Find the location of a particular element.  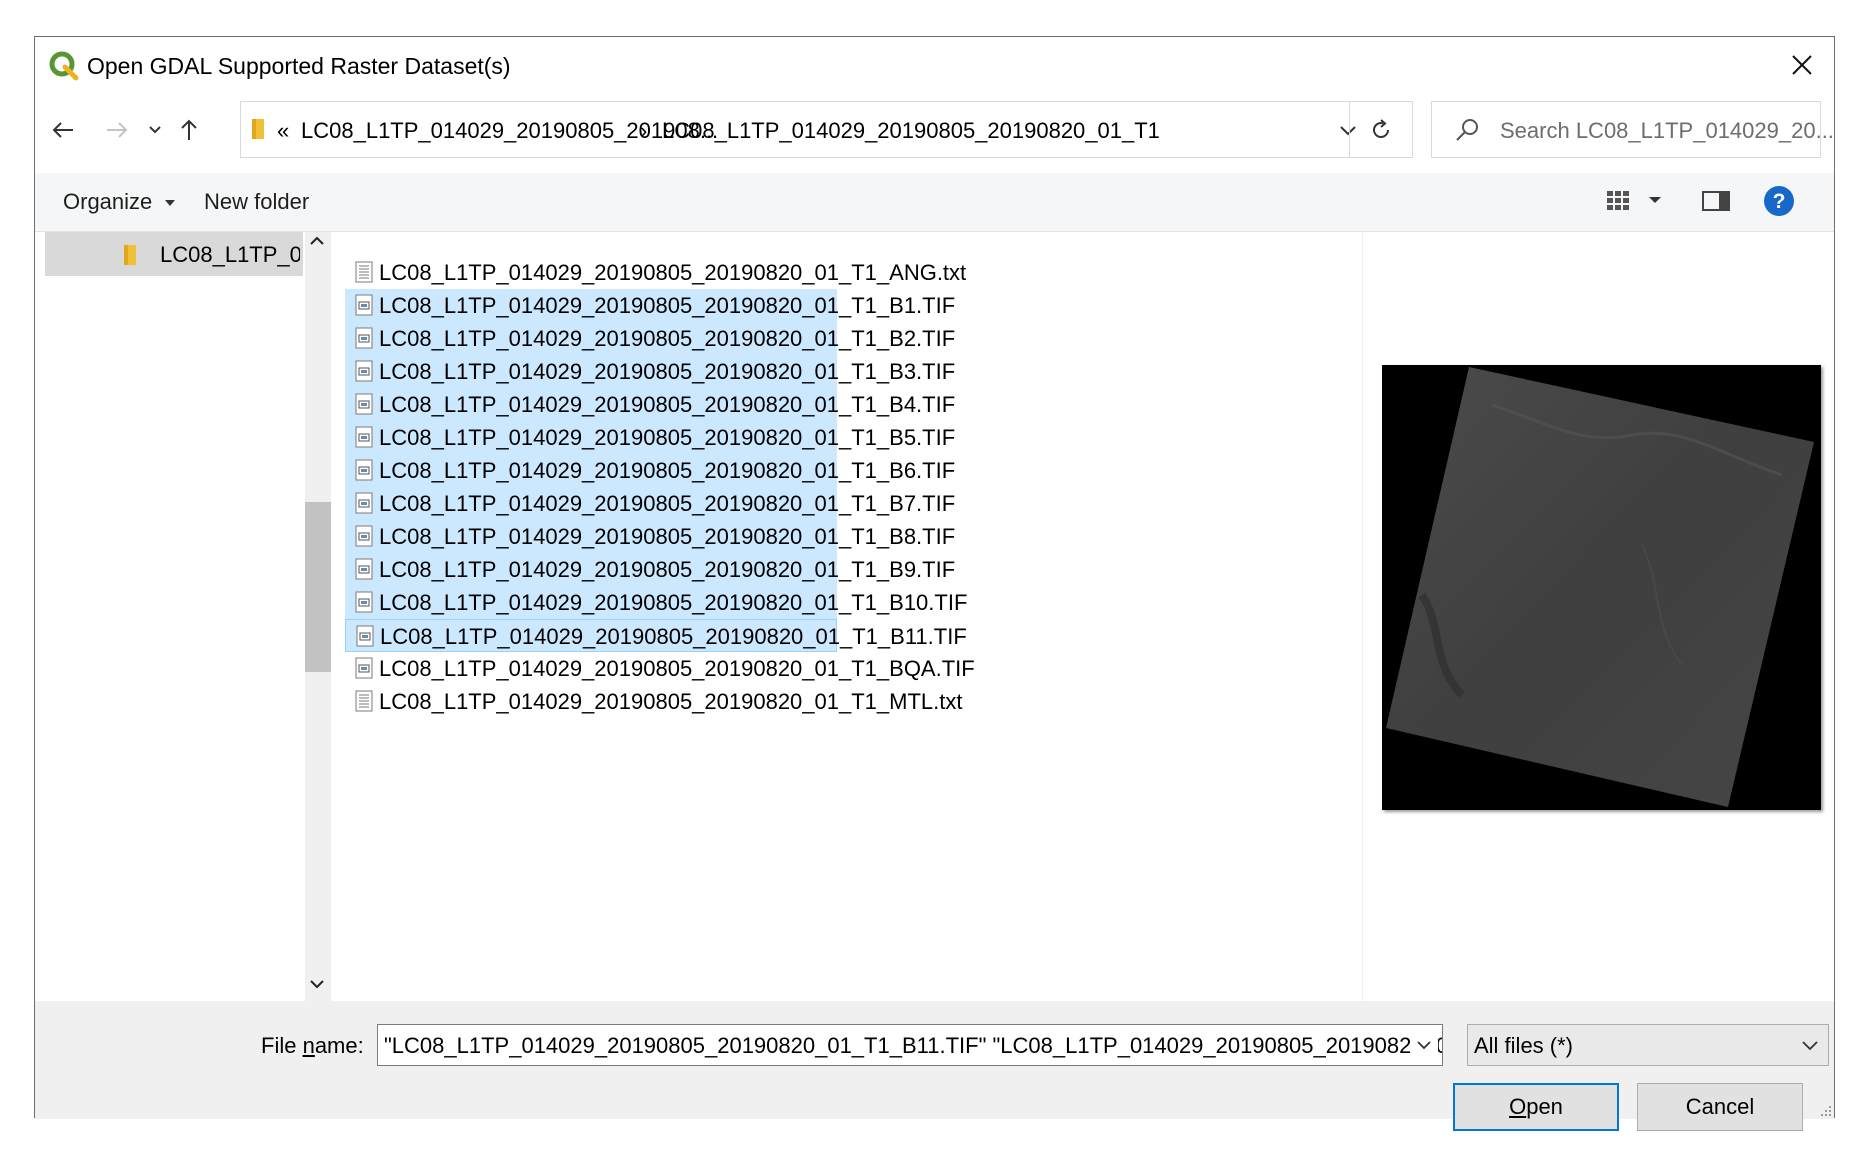

nav-item-current-folder: LC08_L1TP_014 is located at coordinates (174, 254).